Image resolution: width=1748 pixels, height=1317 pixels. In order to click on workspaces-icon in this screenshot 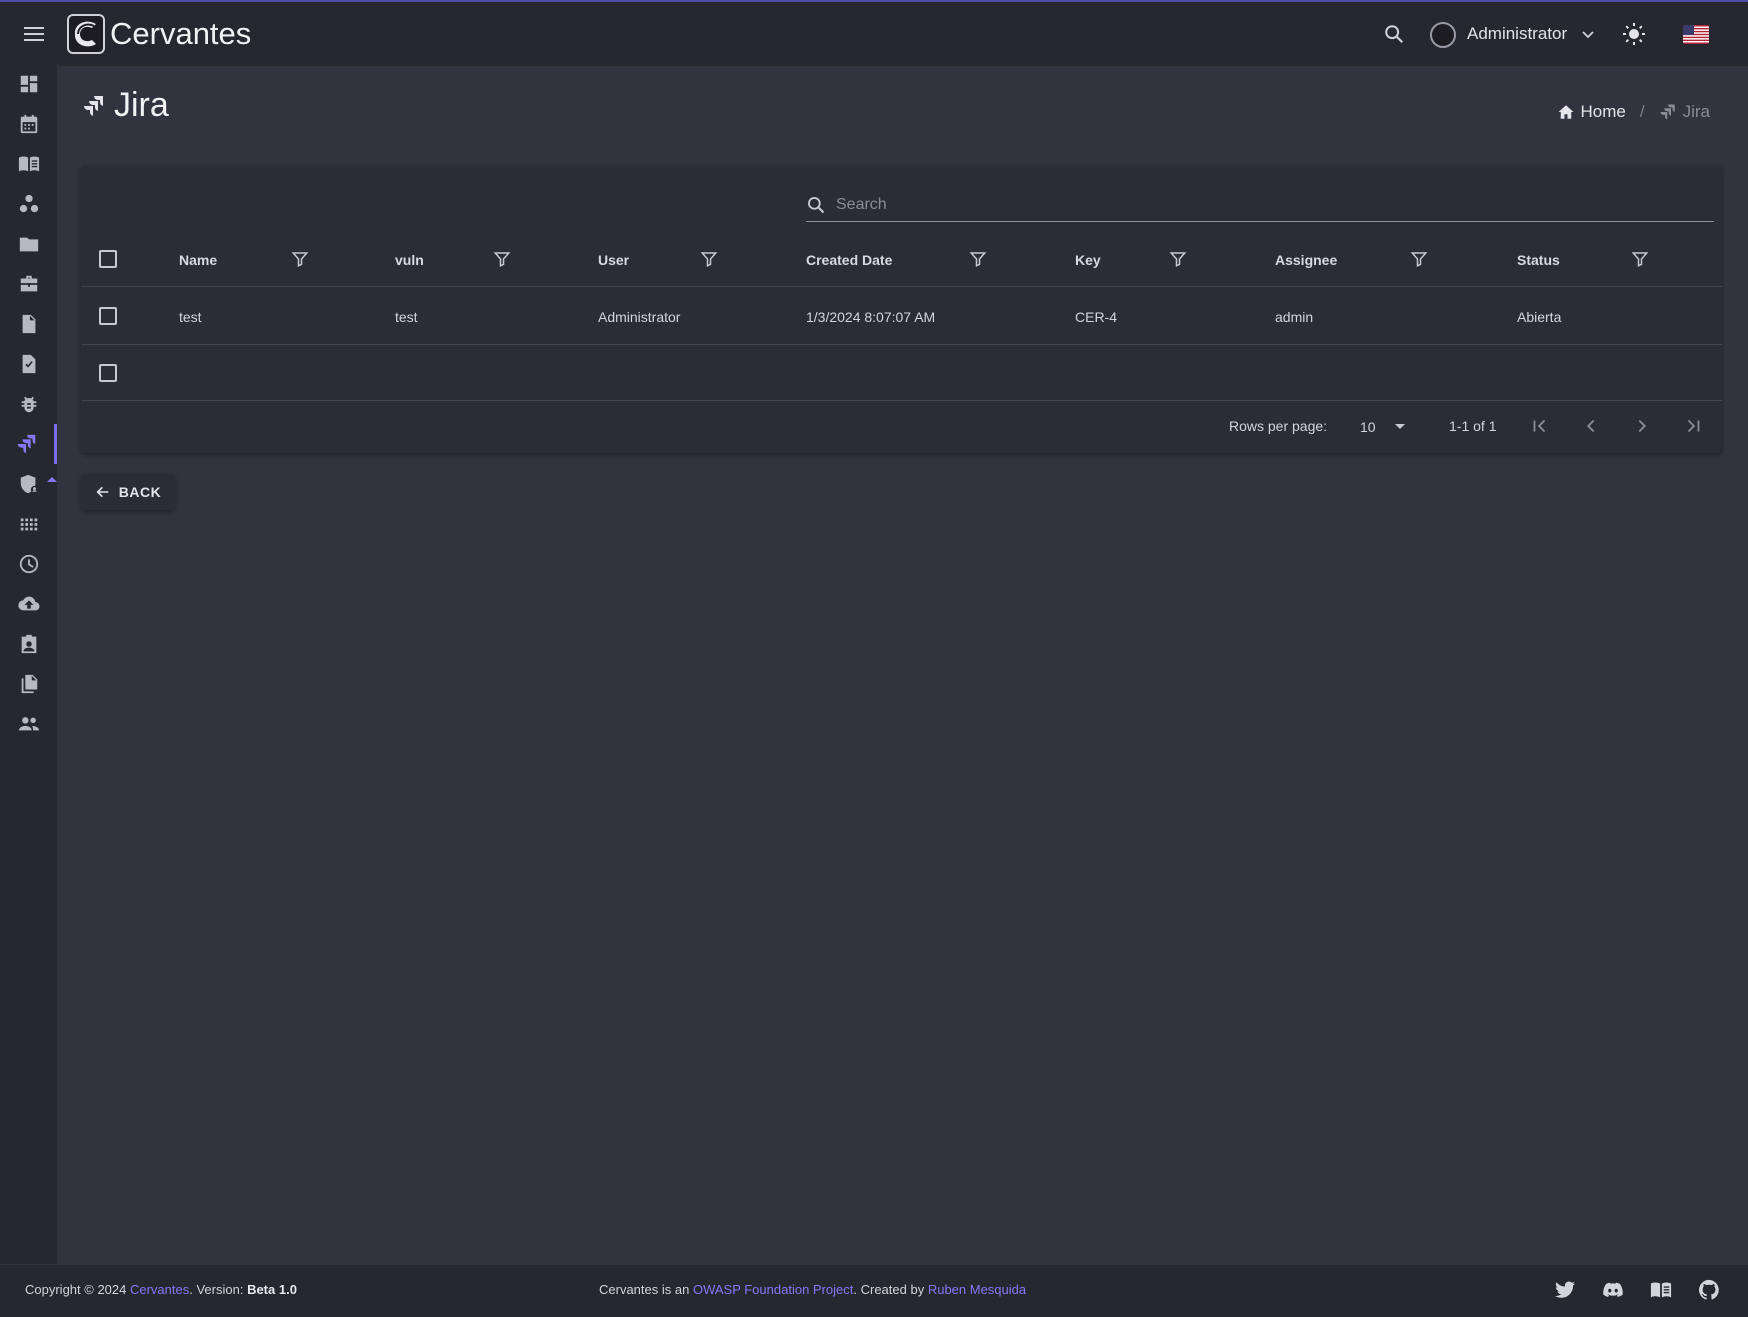, I will do `click(28, 203)`.